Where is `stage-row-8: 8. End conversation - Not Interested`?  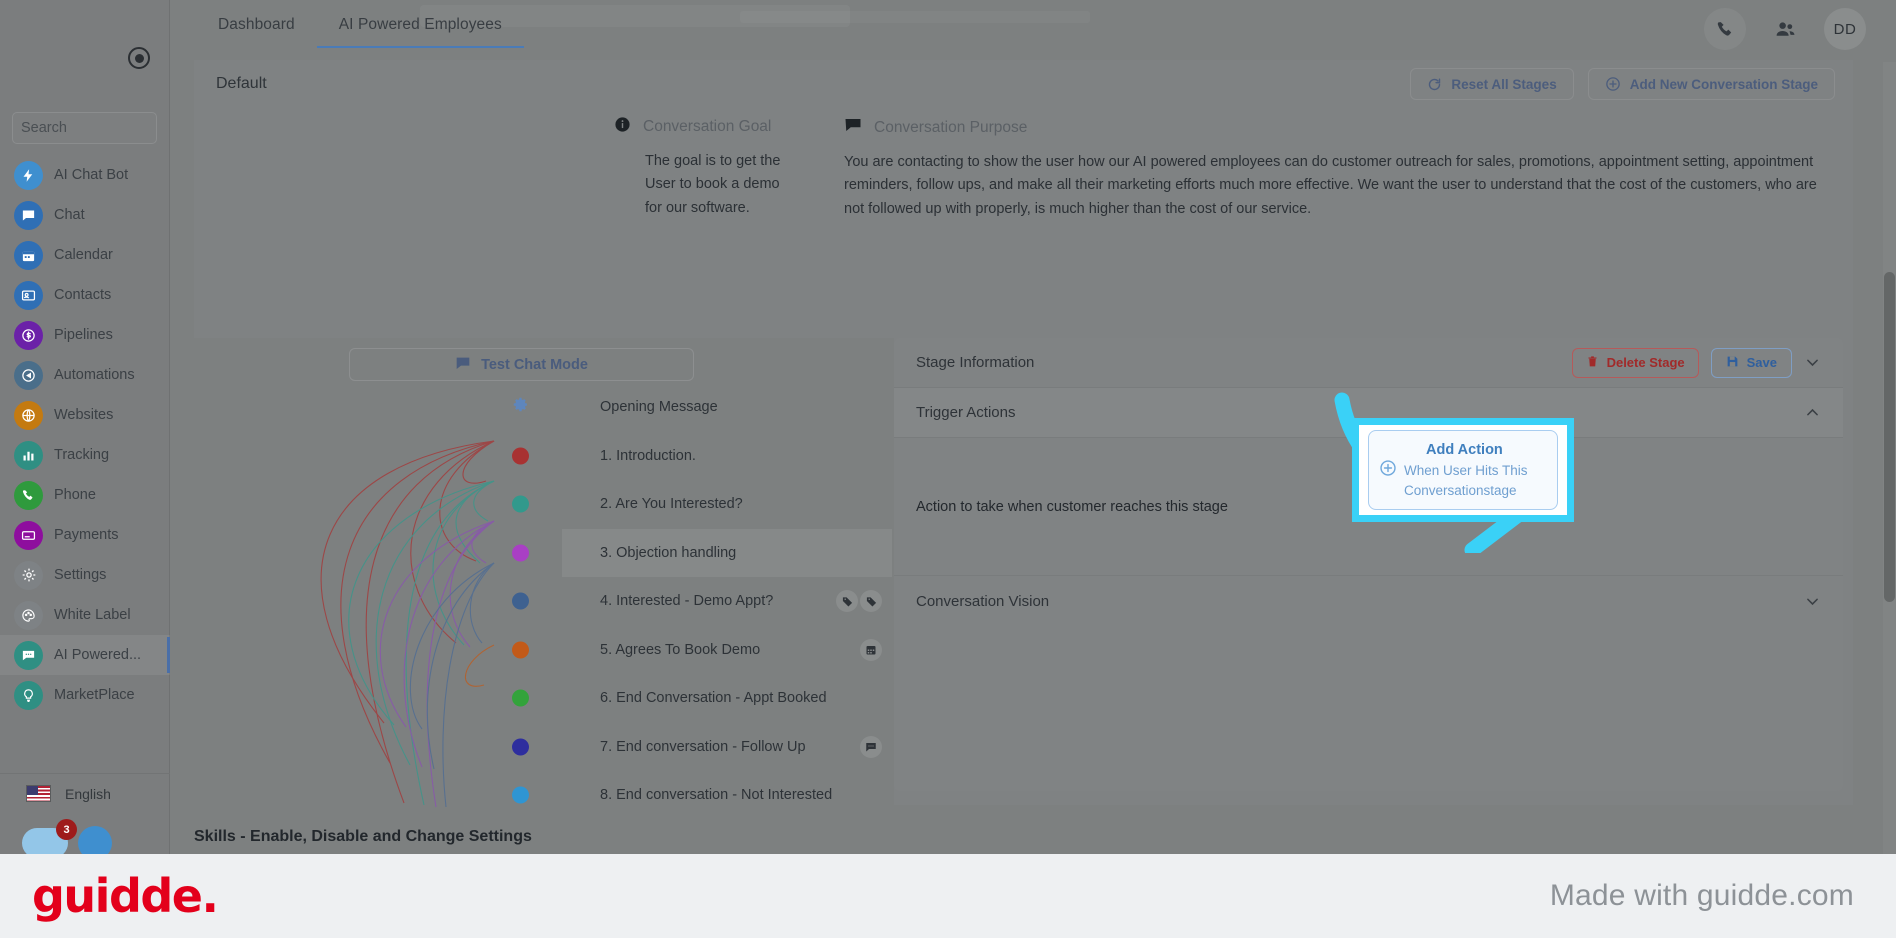 stage-row-8: 8. End conversation - Not Interested is located at coordinates (702, 795).